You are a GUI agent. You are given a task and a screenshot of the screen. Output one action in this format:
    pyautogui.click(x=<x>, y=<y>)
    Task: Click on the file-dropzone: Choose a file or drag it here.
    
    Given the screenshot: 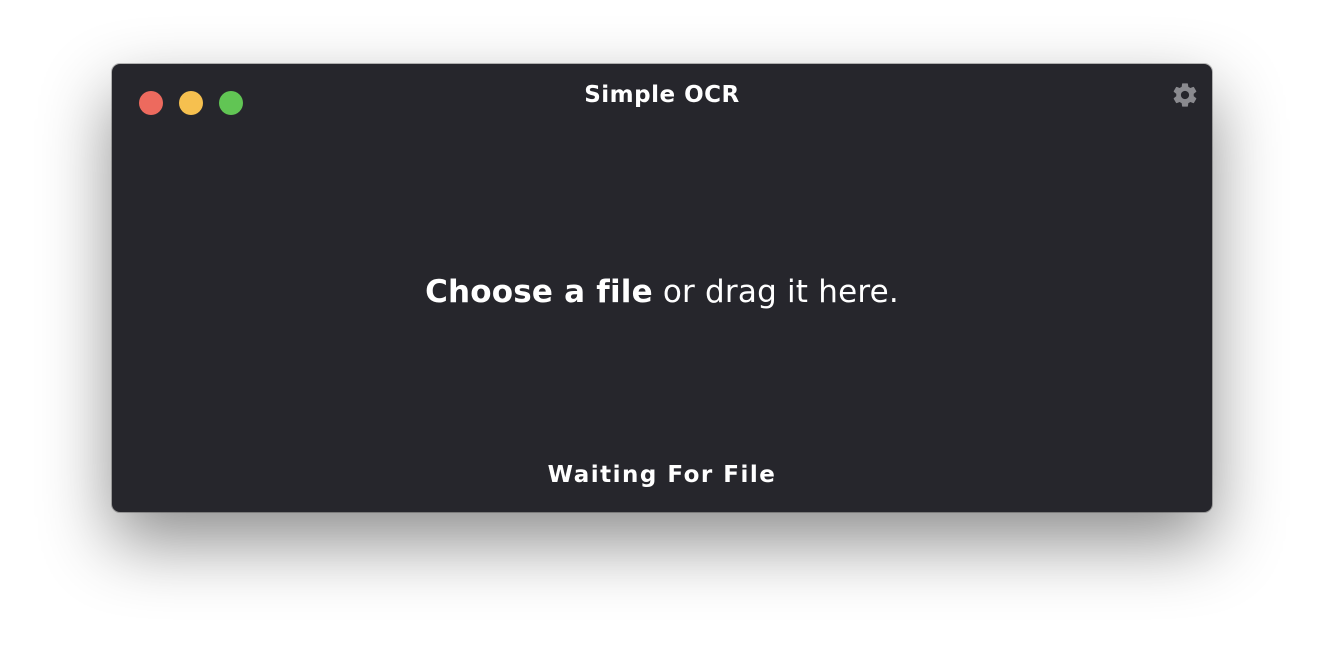 What is the action you would take?
    pyautogui.click(x=662, y=292)
    